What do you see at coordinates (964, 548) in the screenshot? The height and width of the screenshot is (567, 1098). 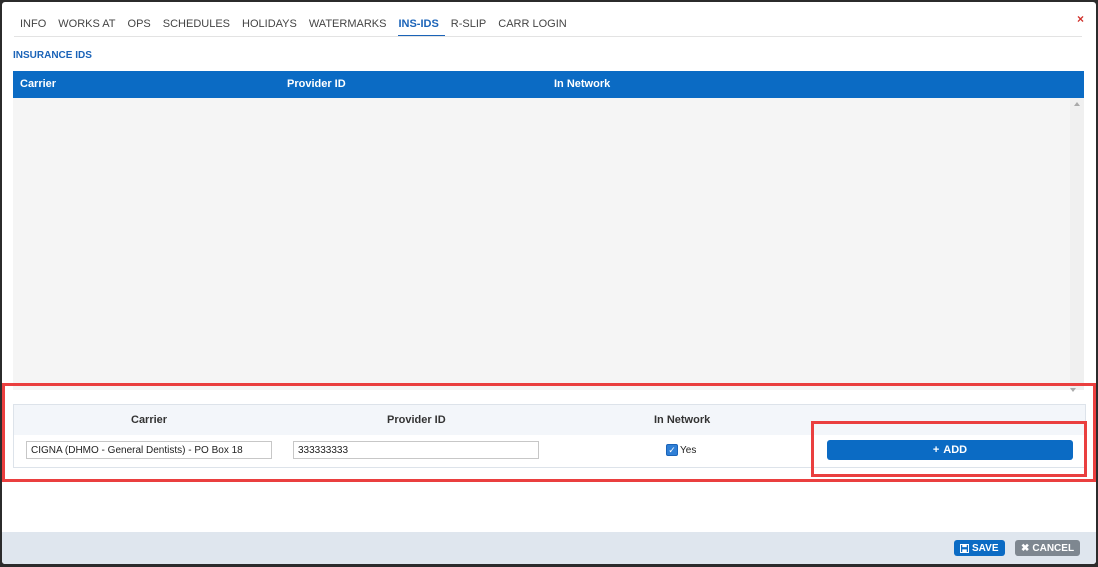 I see `floppy-disk-icon` at bounding box center [964, 548].